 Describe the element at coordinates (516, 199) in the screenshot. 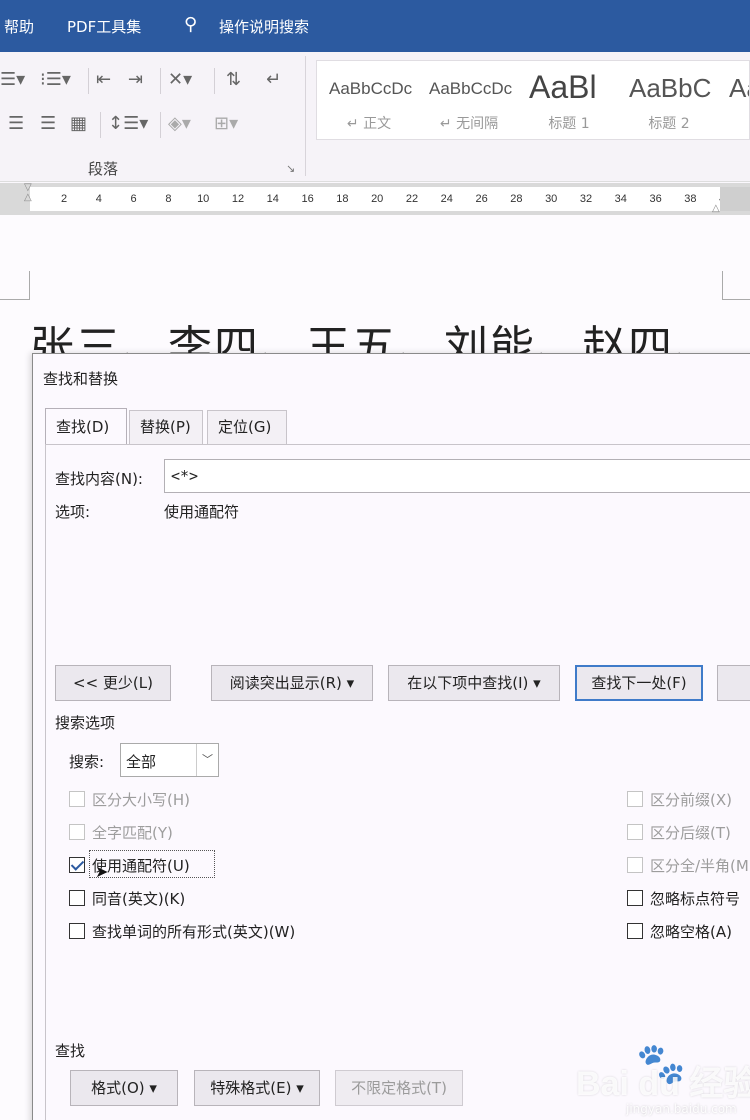

I see `ruler-tick: 28` at that location.